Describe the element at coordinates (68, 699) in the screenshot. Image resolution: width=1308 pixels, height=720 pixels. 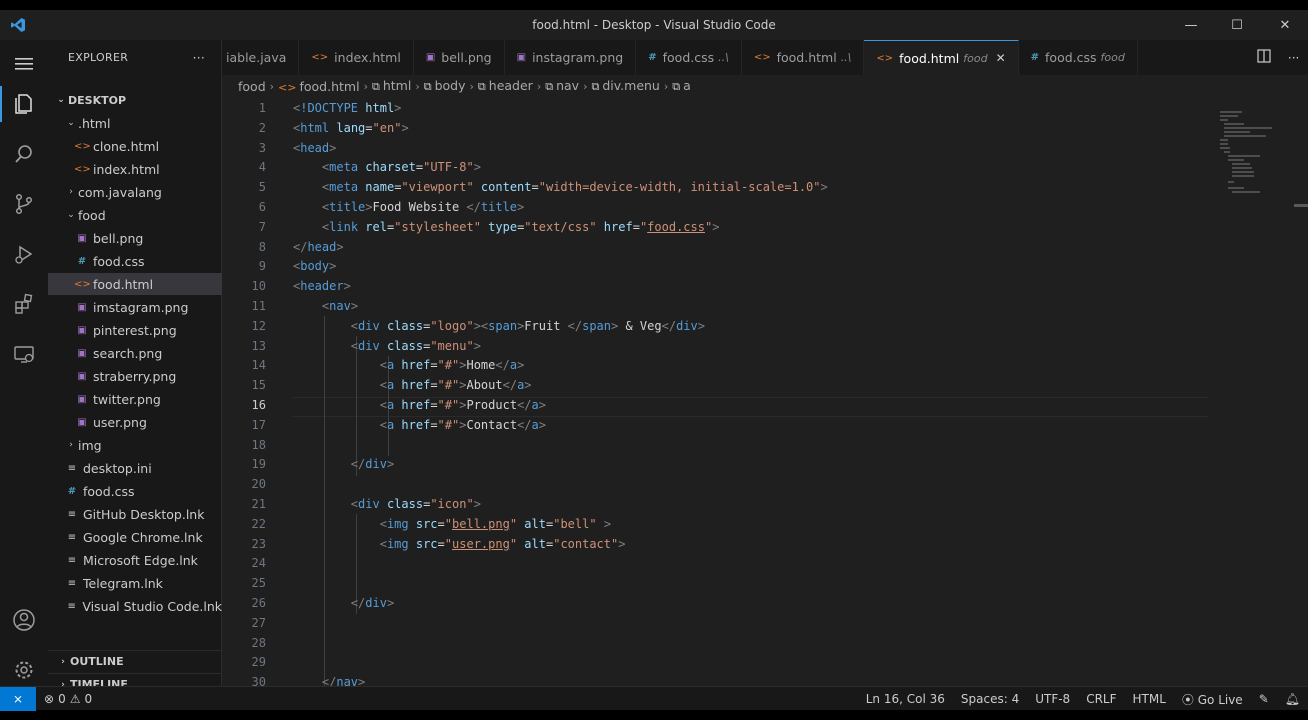
I see `problems-indicator: ⊗ 0 ⚠ 0` at that location.